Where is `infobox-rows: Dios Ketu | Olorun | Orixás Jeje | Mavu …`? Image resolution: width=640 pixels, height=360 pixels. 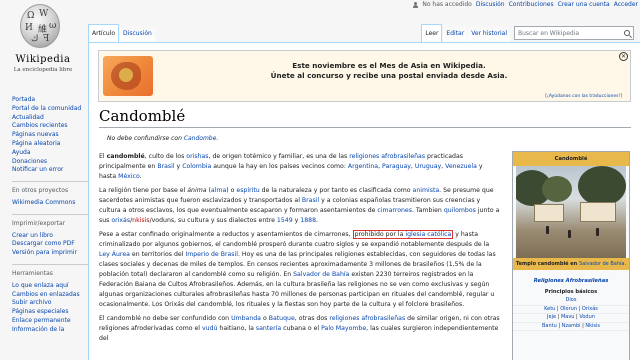 infobox-rows: Dios Ketu | Olorun | Orixás Jeje | Mavu … is located at coordinates (571, 314).